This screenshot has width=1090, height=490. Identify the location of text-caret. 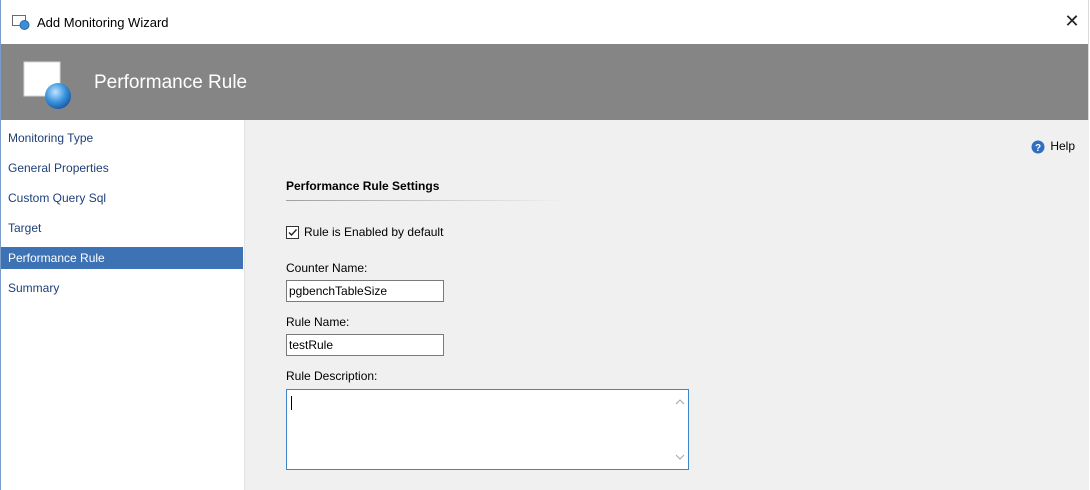
(291, 403).